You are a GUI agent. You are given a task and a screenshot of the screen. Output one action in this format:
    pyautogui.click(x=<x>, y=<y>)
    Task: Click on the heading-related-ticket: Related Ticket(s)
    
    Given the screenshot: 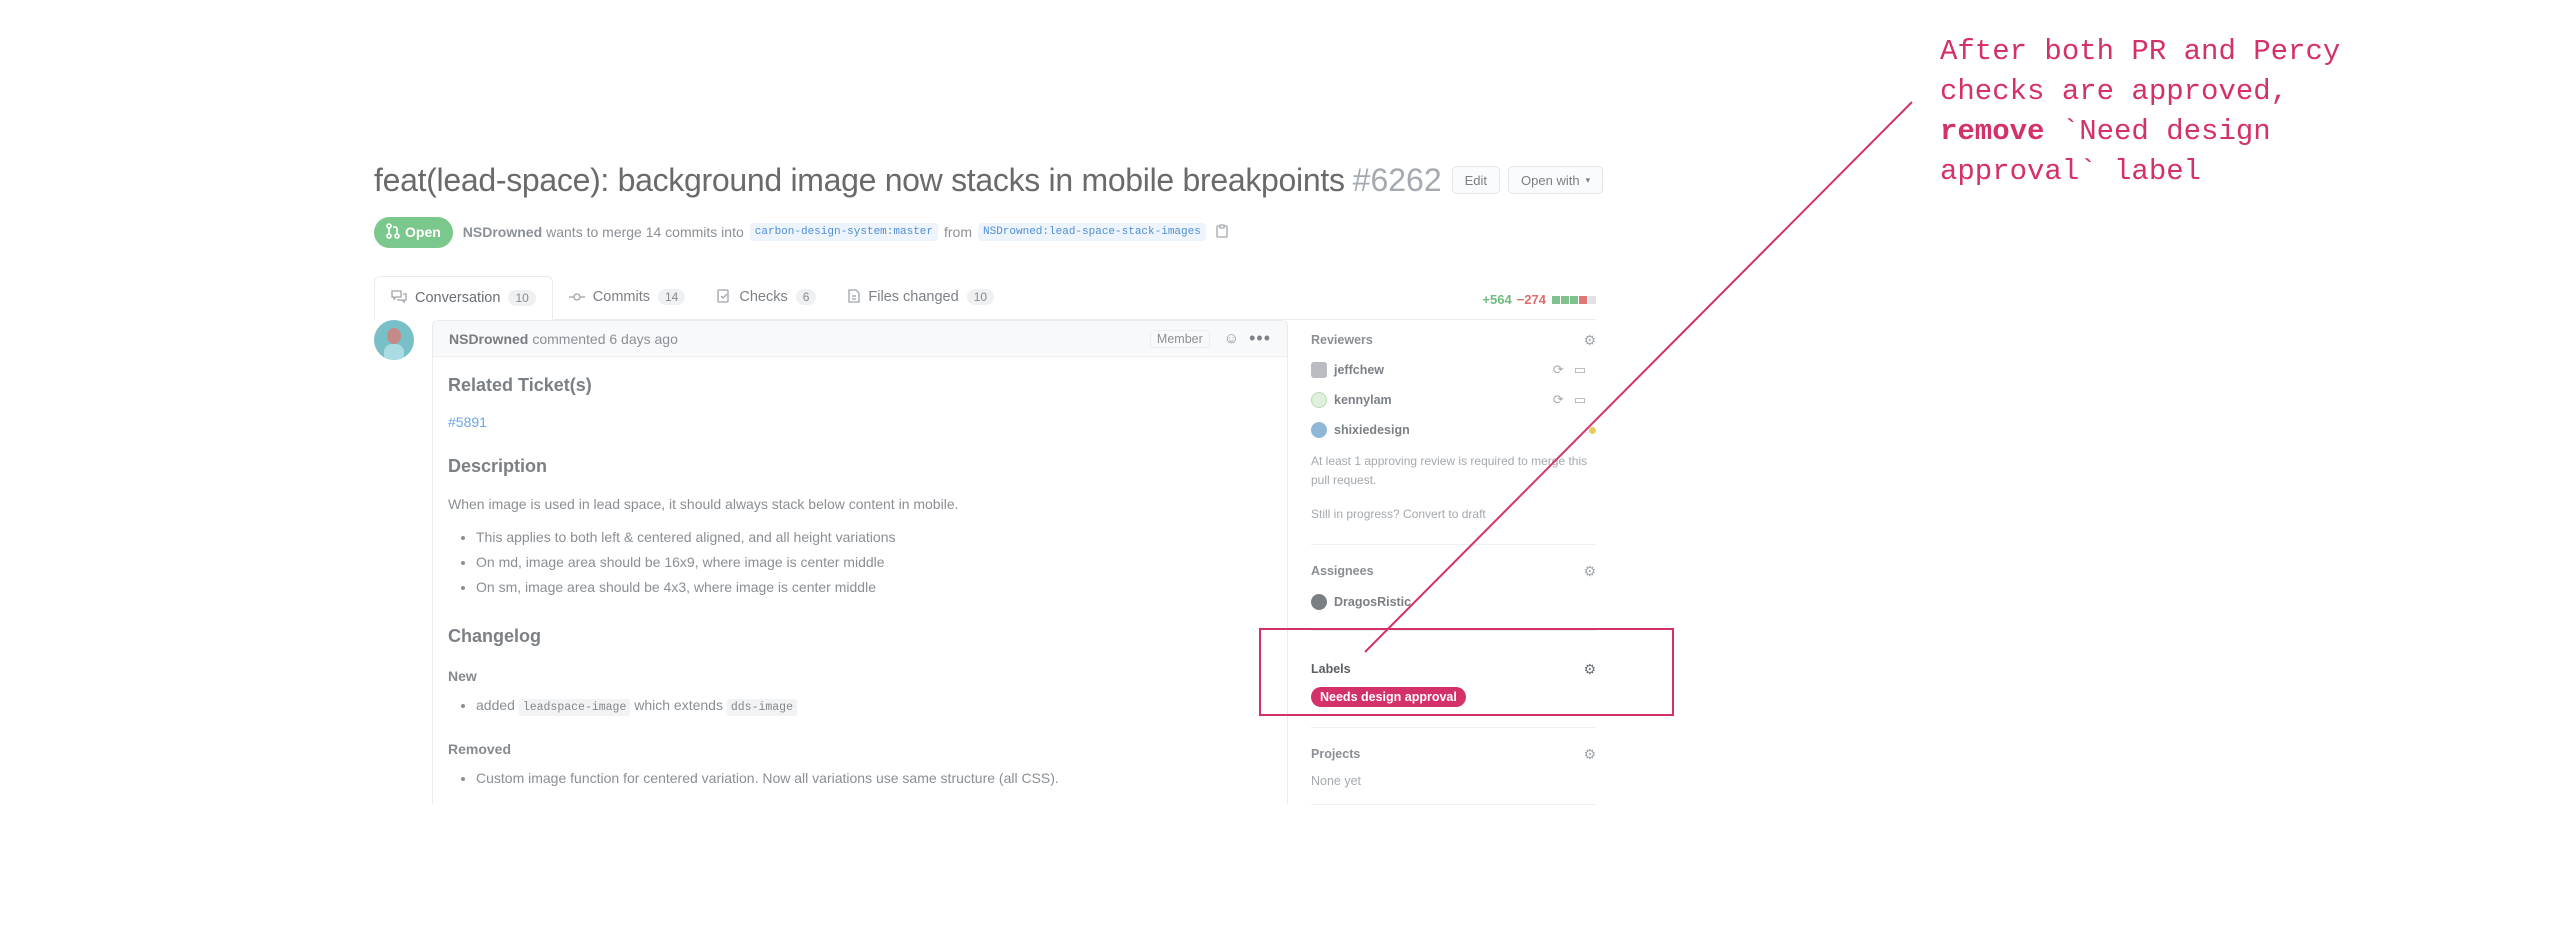 What is the action you would take?
    pyautogui.click(x=520, y=385)
    